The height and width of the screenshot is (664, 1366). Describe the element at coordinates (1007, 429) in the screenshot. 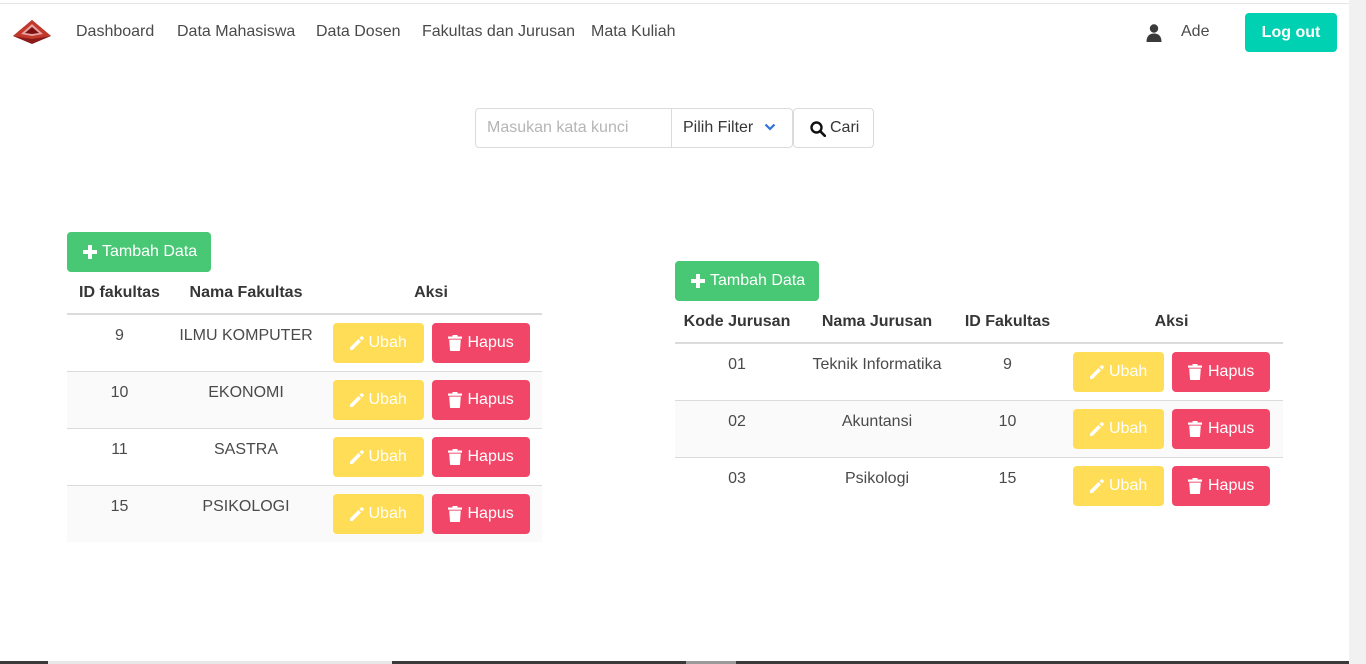

I see `jurusan-id-fakultas: 10` at that location.